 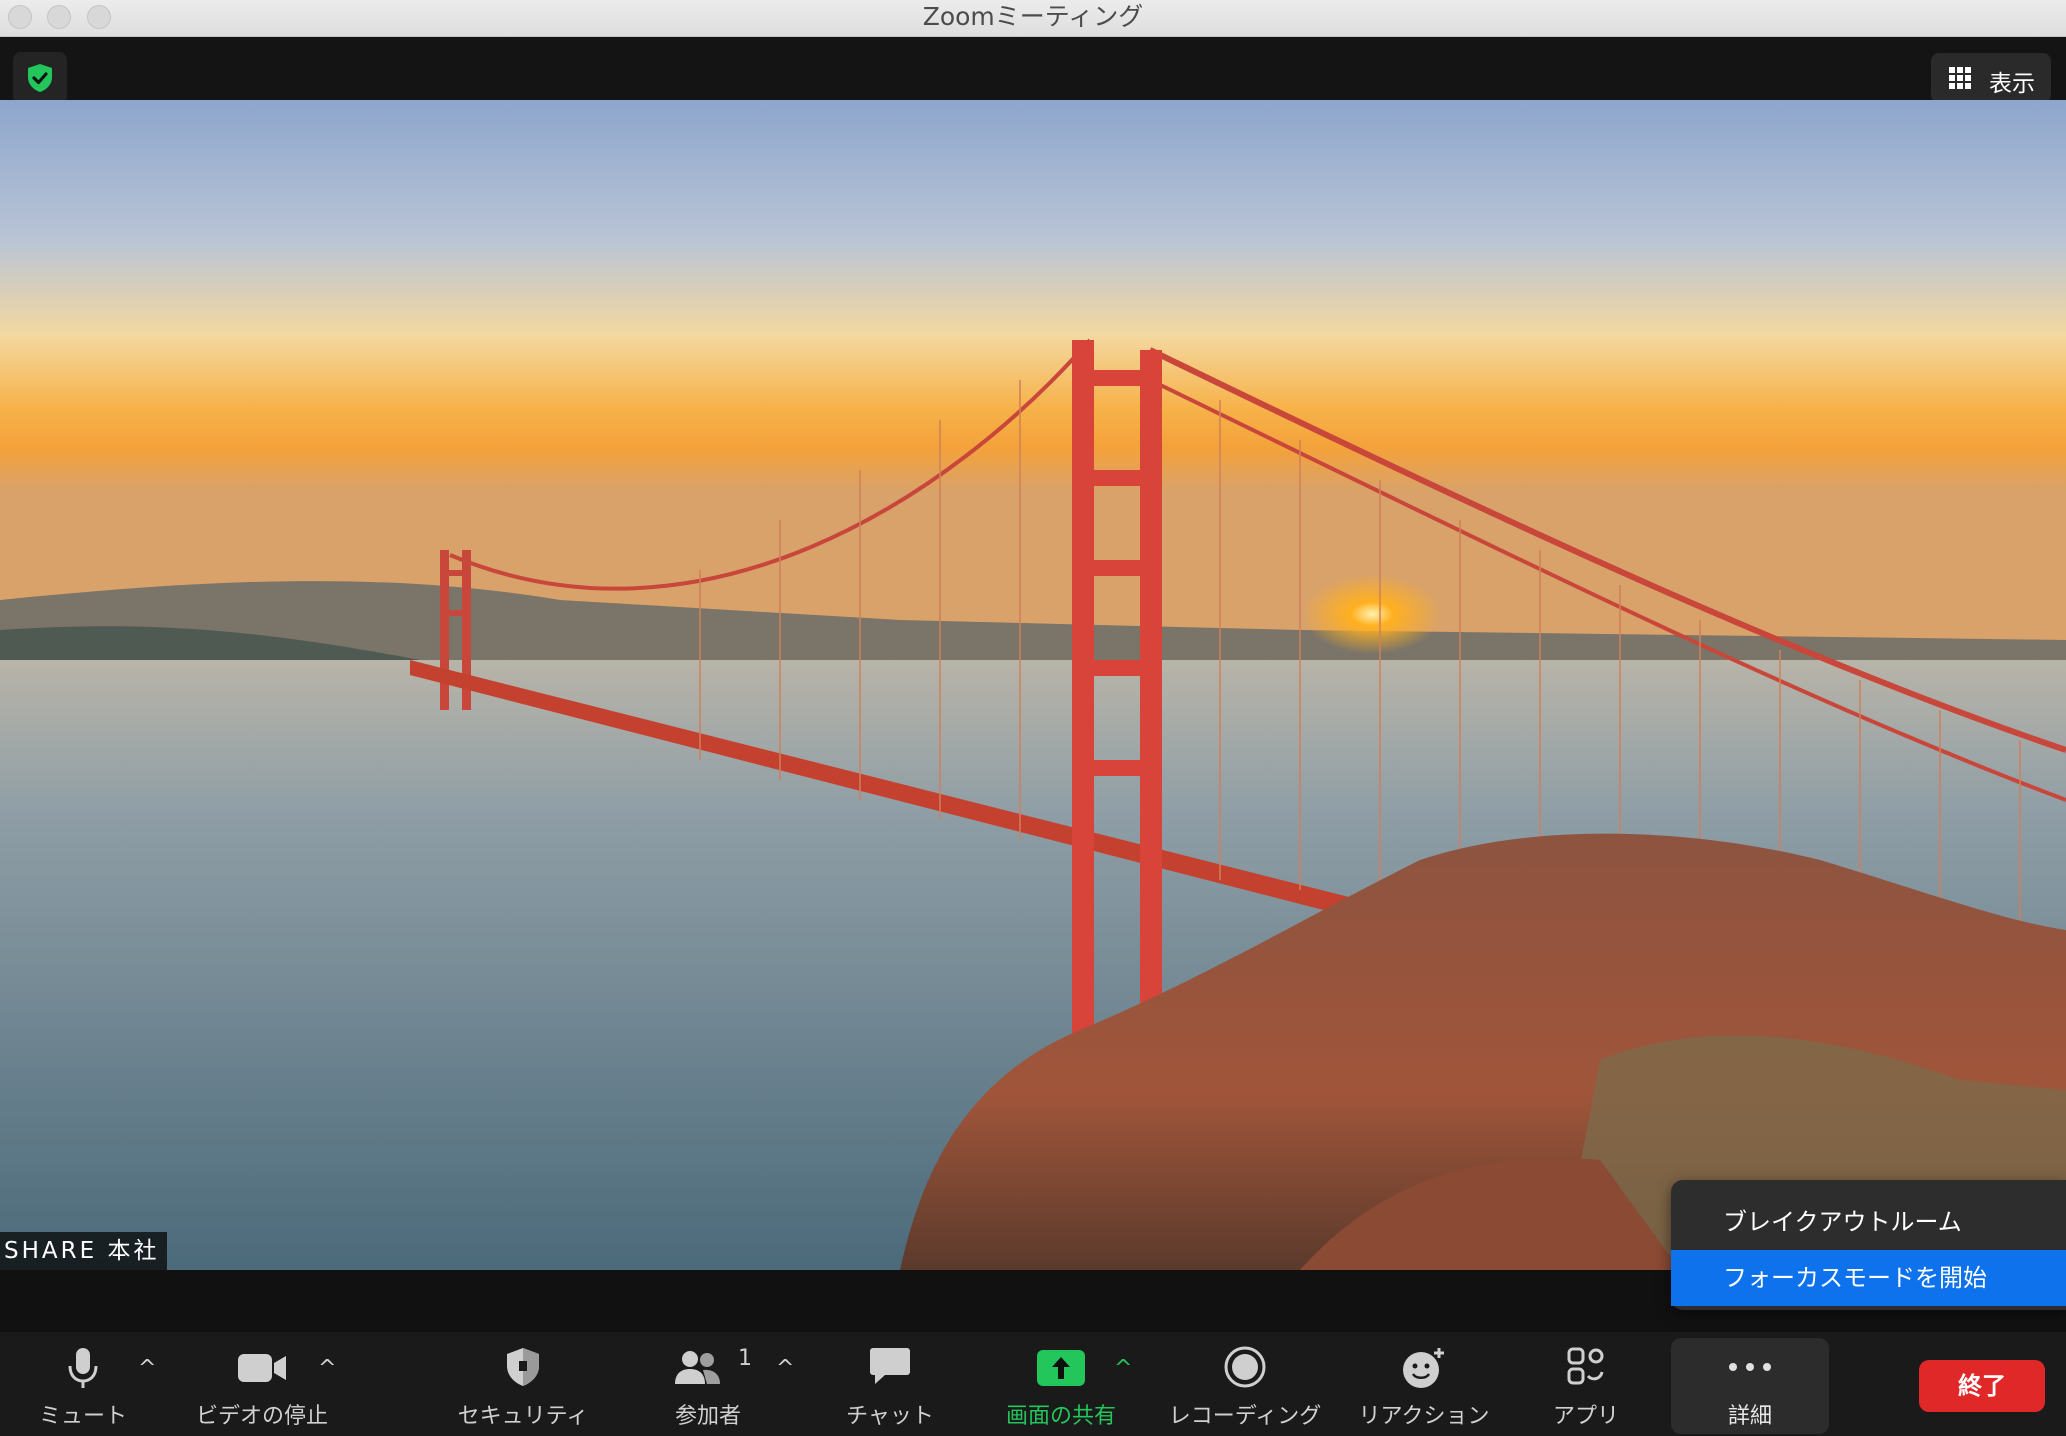 I want to click on chat-button: チャット, so click(x=890, y=1384).